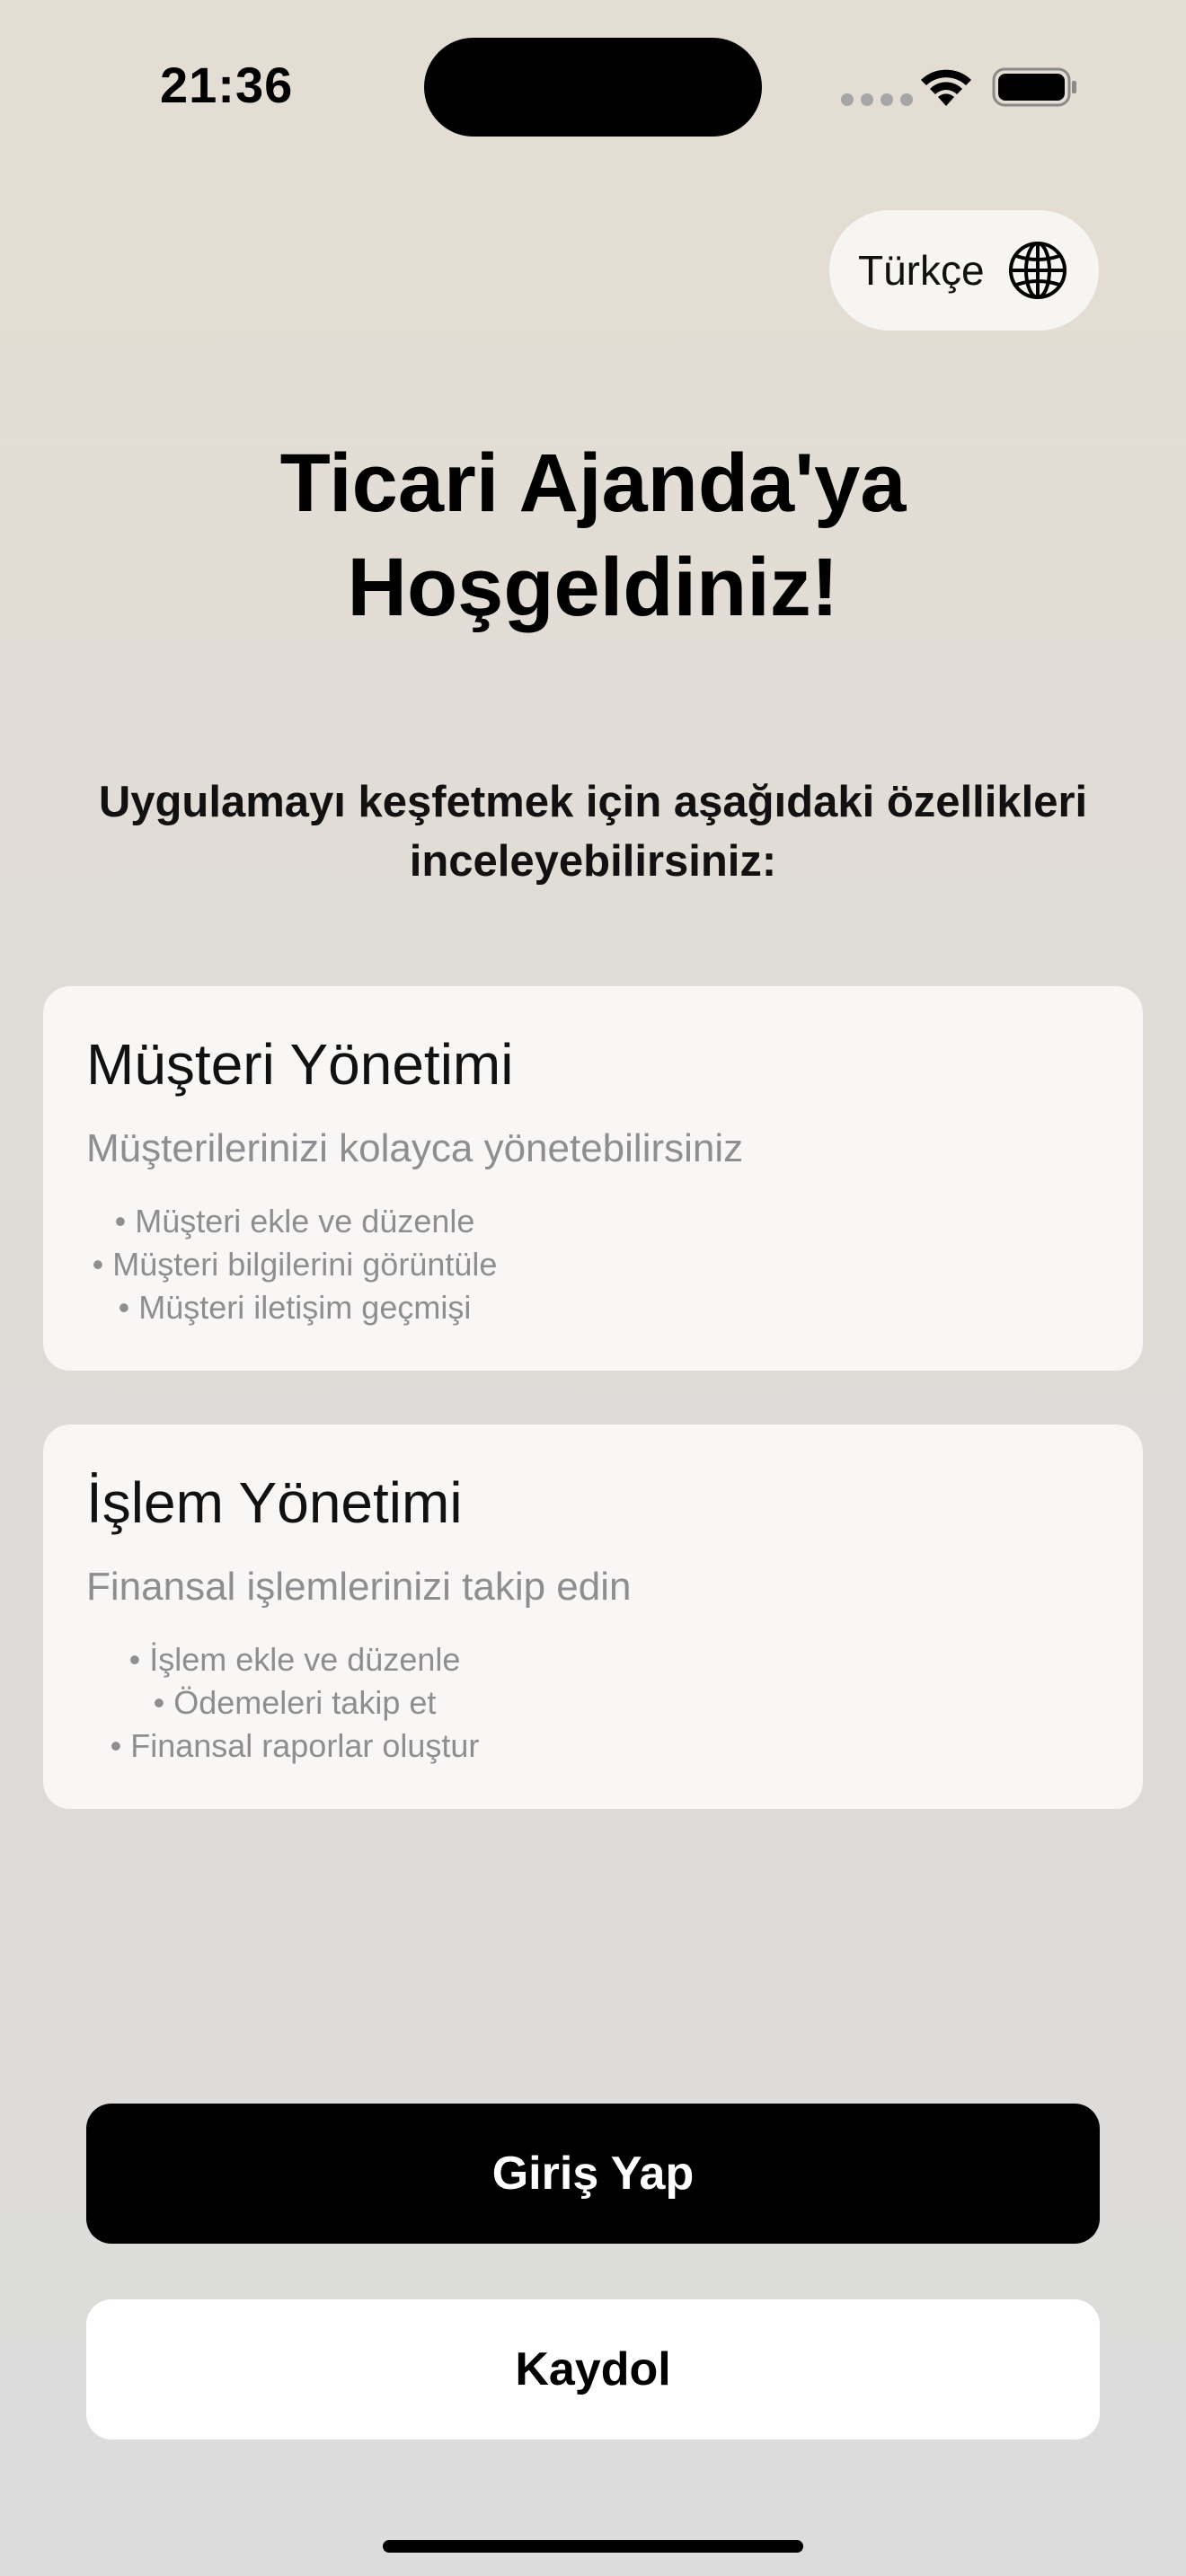 Image resolution: width=1186 pixels, height=2576 pixels. Describe the element at coordinates (274, 1502) in the screenshot. I see `feature-card-title: İşlem Yönetimi` at that location.